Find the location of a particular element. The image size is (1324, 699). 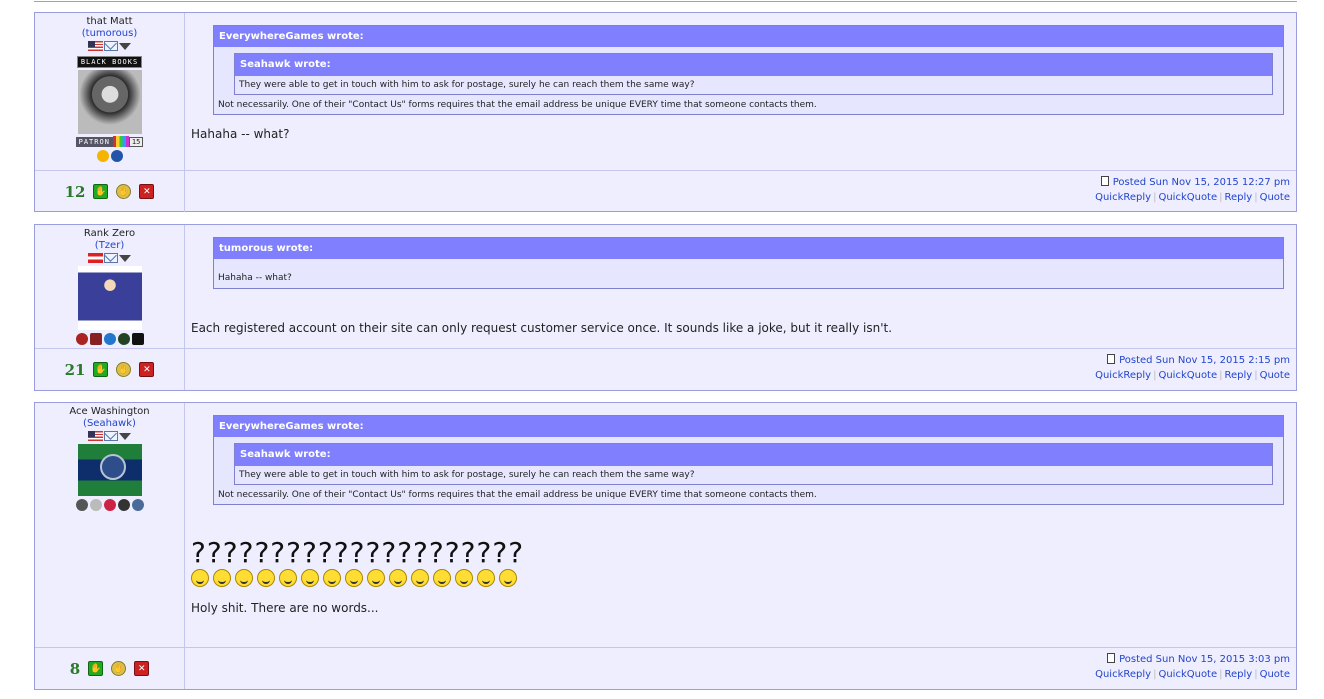

user-title: Ace Washington is located at coordinates (109, 411).